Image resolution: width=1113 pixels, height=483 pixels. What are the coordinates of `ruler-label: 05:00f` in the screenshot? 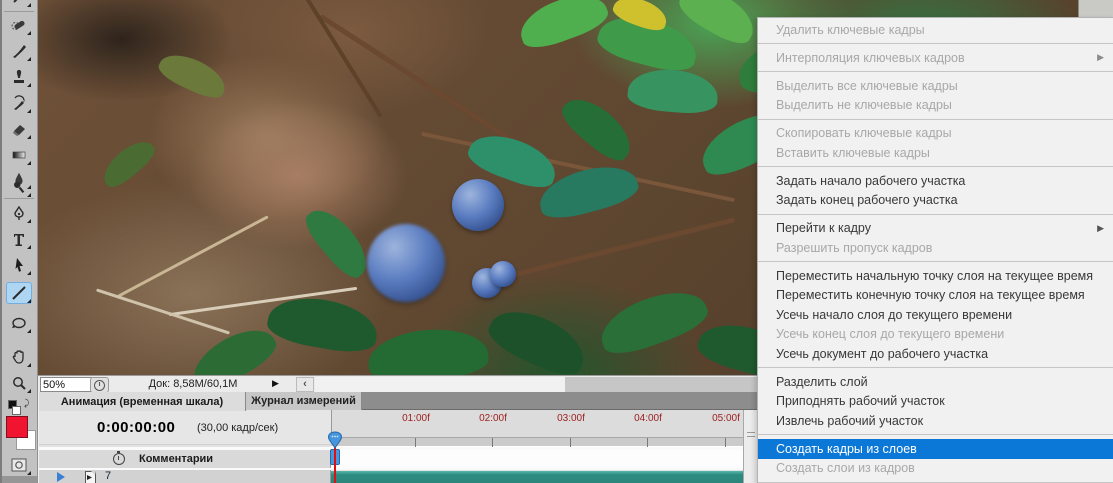 It's located at (726, 418).